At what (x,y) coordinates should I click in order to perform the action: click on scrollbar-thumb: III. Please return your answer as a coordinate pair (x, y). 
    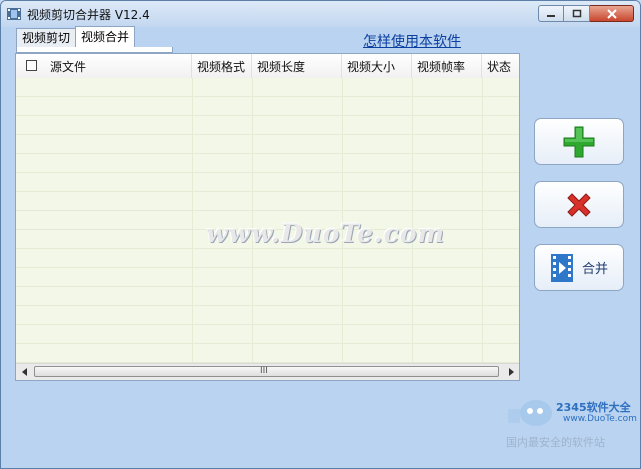
    Looking at the image, I should click on (266, 371).